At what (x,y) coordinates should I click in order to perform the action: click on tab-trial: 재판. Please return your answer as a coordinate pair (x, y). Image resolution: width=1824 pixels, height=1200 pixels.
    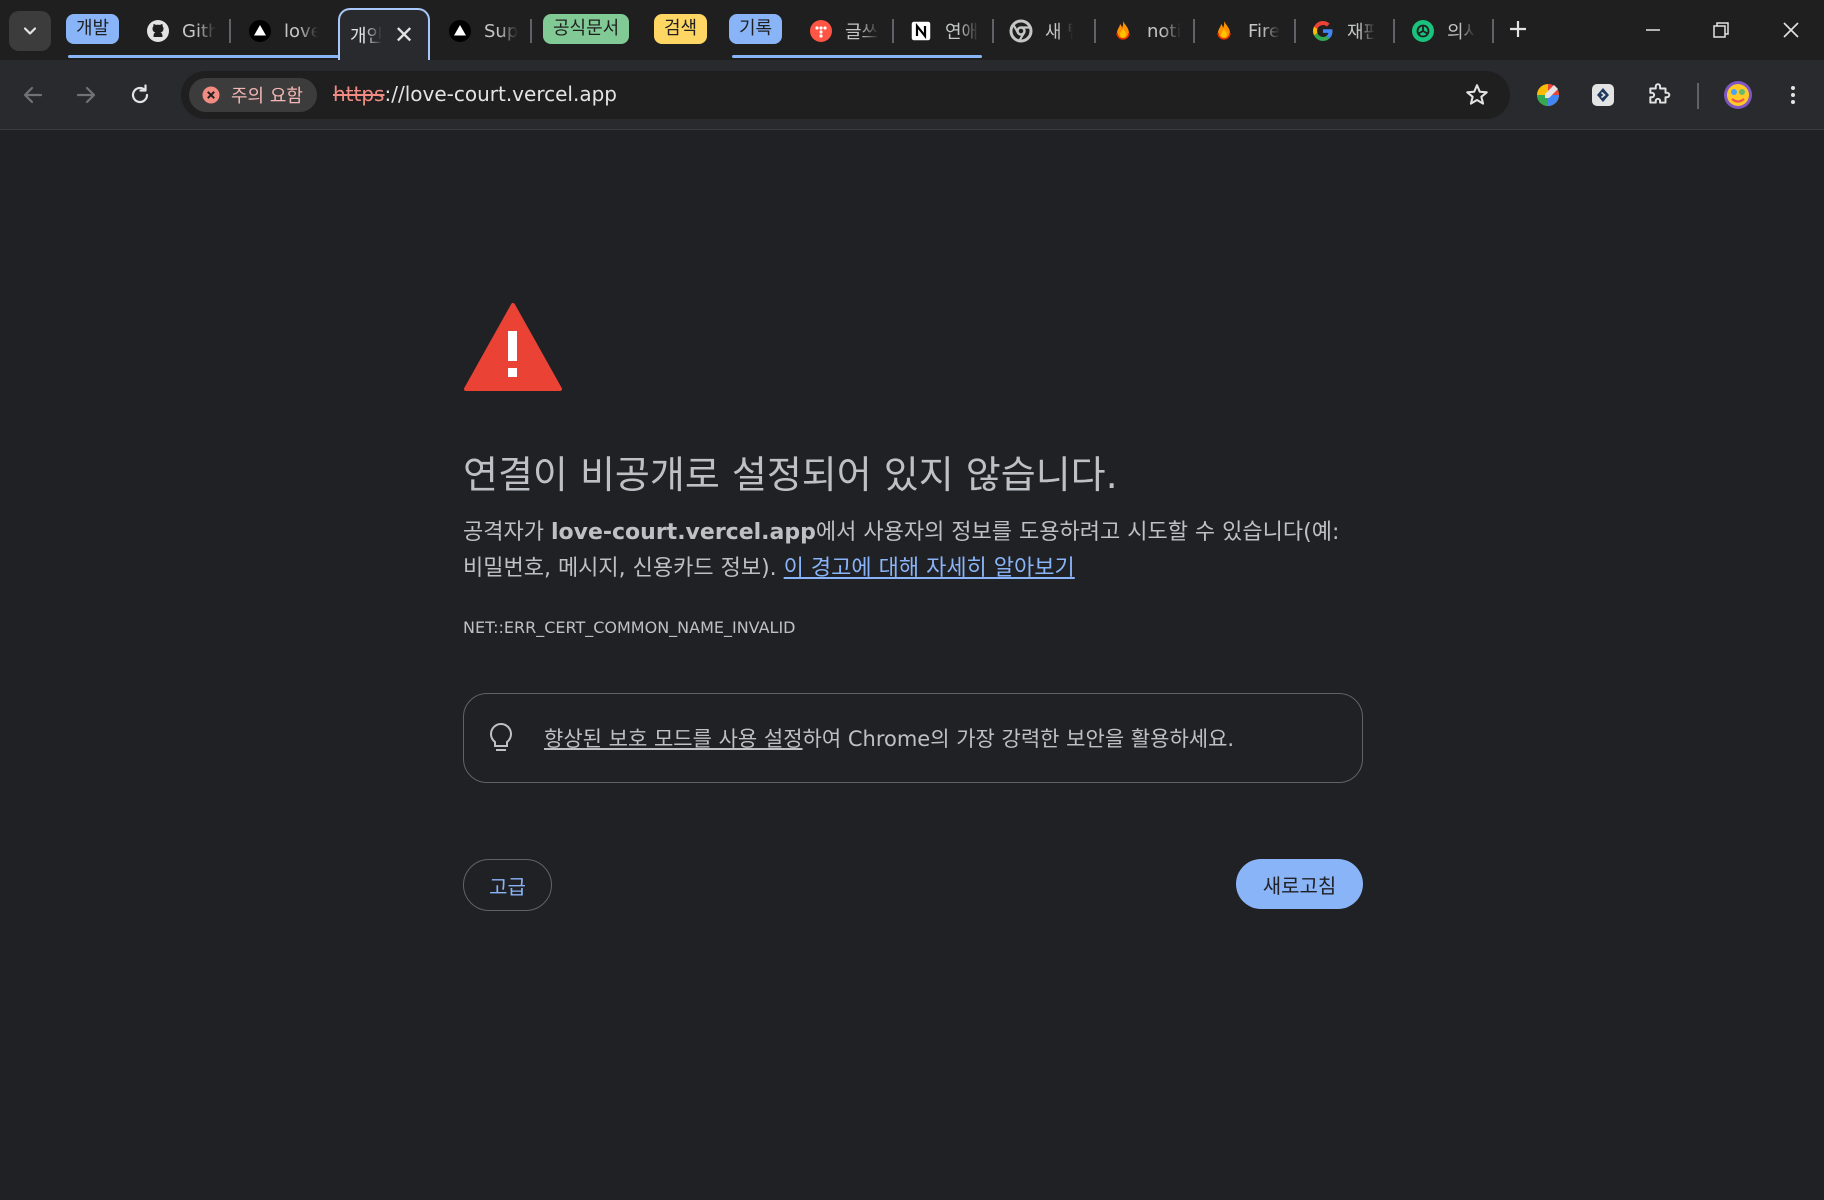
    Looking at the image, I should click on (1366, 31).